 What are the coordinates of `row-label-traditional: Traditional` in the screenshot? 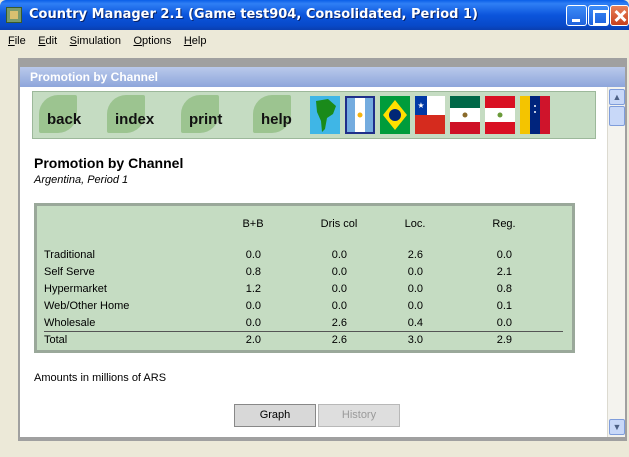 It's located at (69, 255).